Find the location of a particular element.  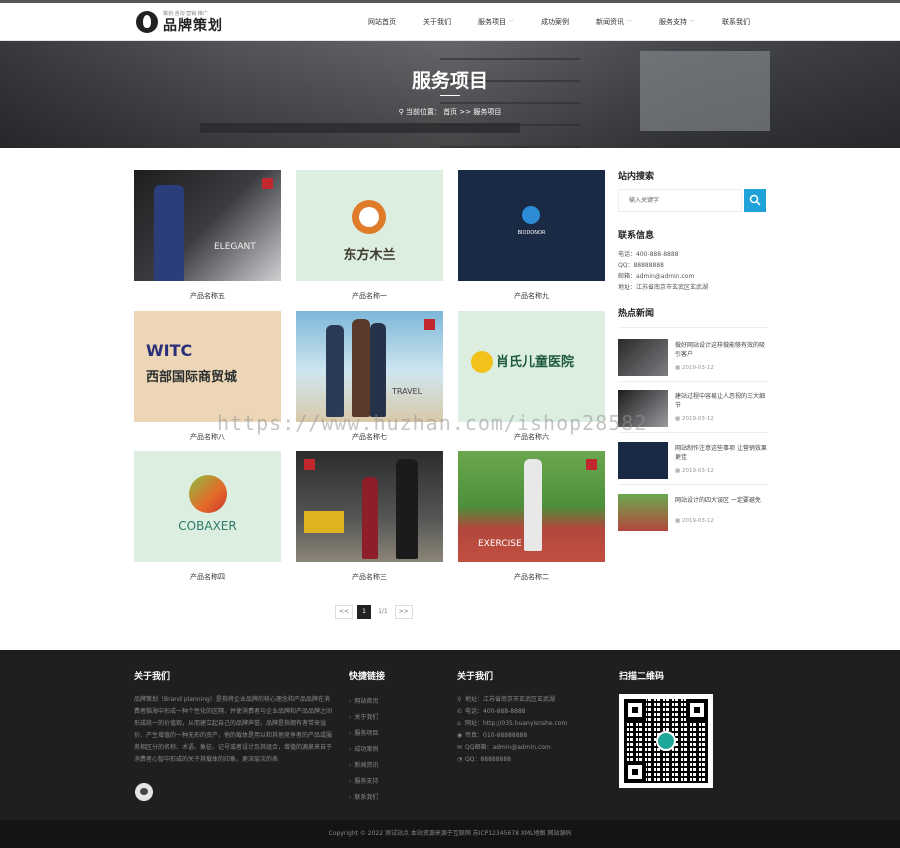

nav-item-contact: 联系我们 is located at coordinates (736, 22).